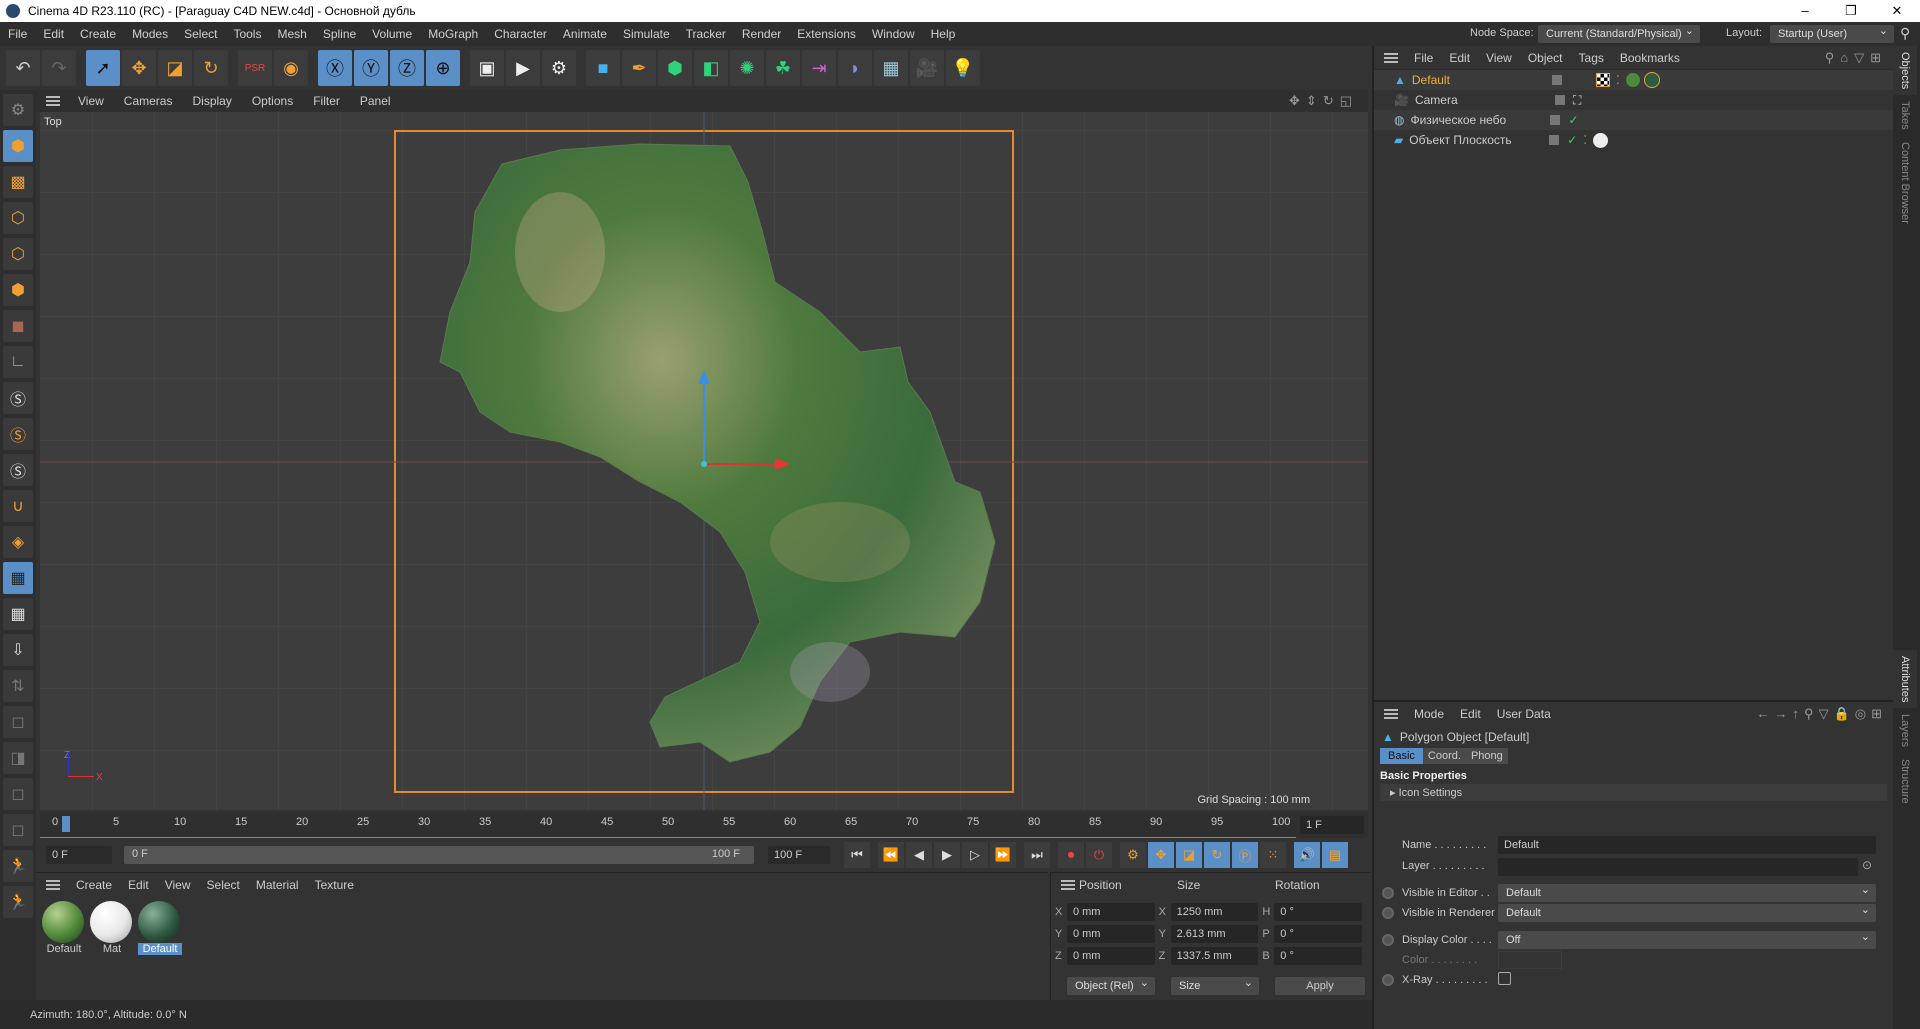  What do you see at coordinates (392, 34) in the screenshot?
I see `menu-volume: Volume` at bounding box center [392, 34].